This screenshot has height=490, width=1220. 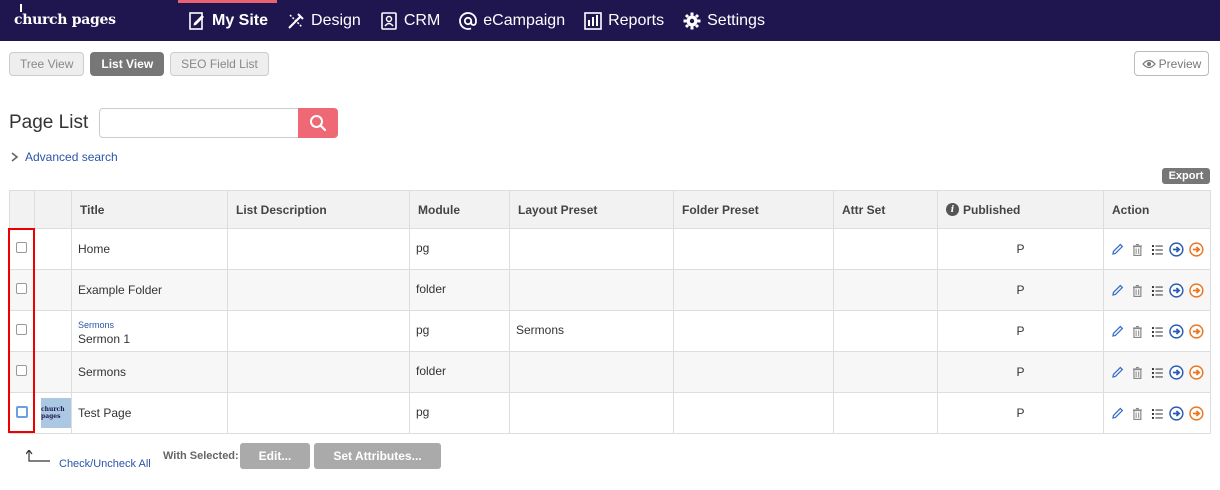 What do you see at coordinates (885, 209) in the screenshot?
I see `col-attr-set: Attr Set` at bounding box center [885, 209].